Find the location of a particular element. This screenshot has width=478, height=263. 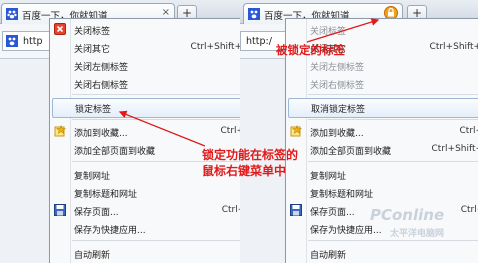

annotation-locked-tab: 被锁定的标签 is located at coordinates (310, 50).